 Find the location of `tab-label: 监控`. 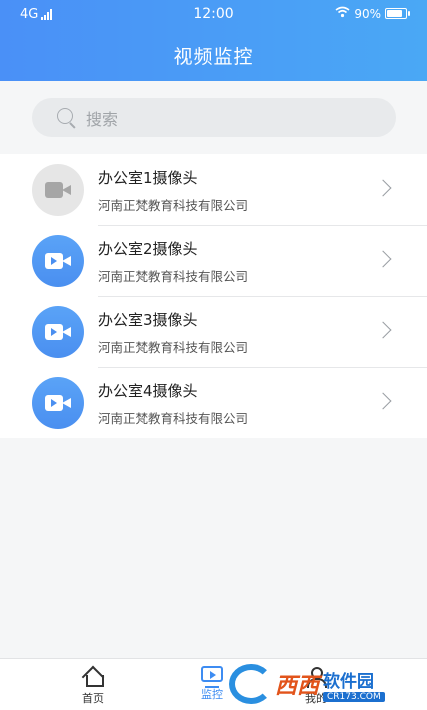

tab-label: 监控 is located at coordinates (212, 694).